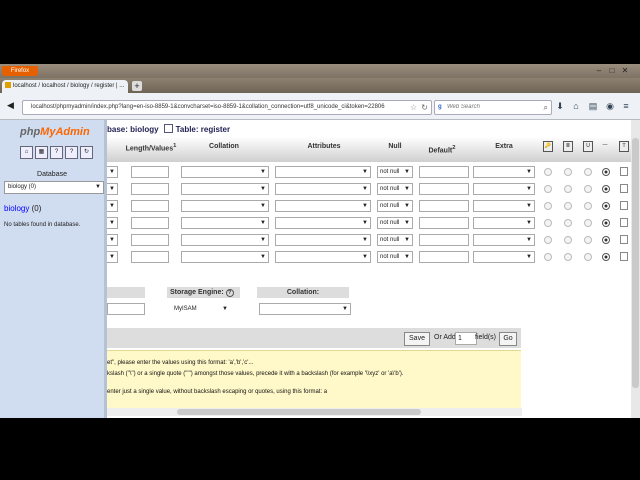 This screenshot has width=640, height=480. I want to click on search-box: g ⌕, so click(493, 107).